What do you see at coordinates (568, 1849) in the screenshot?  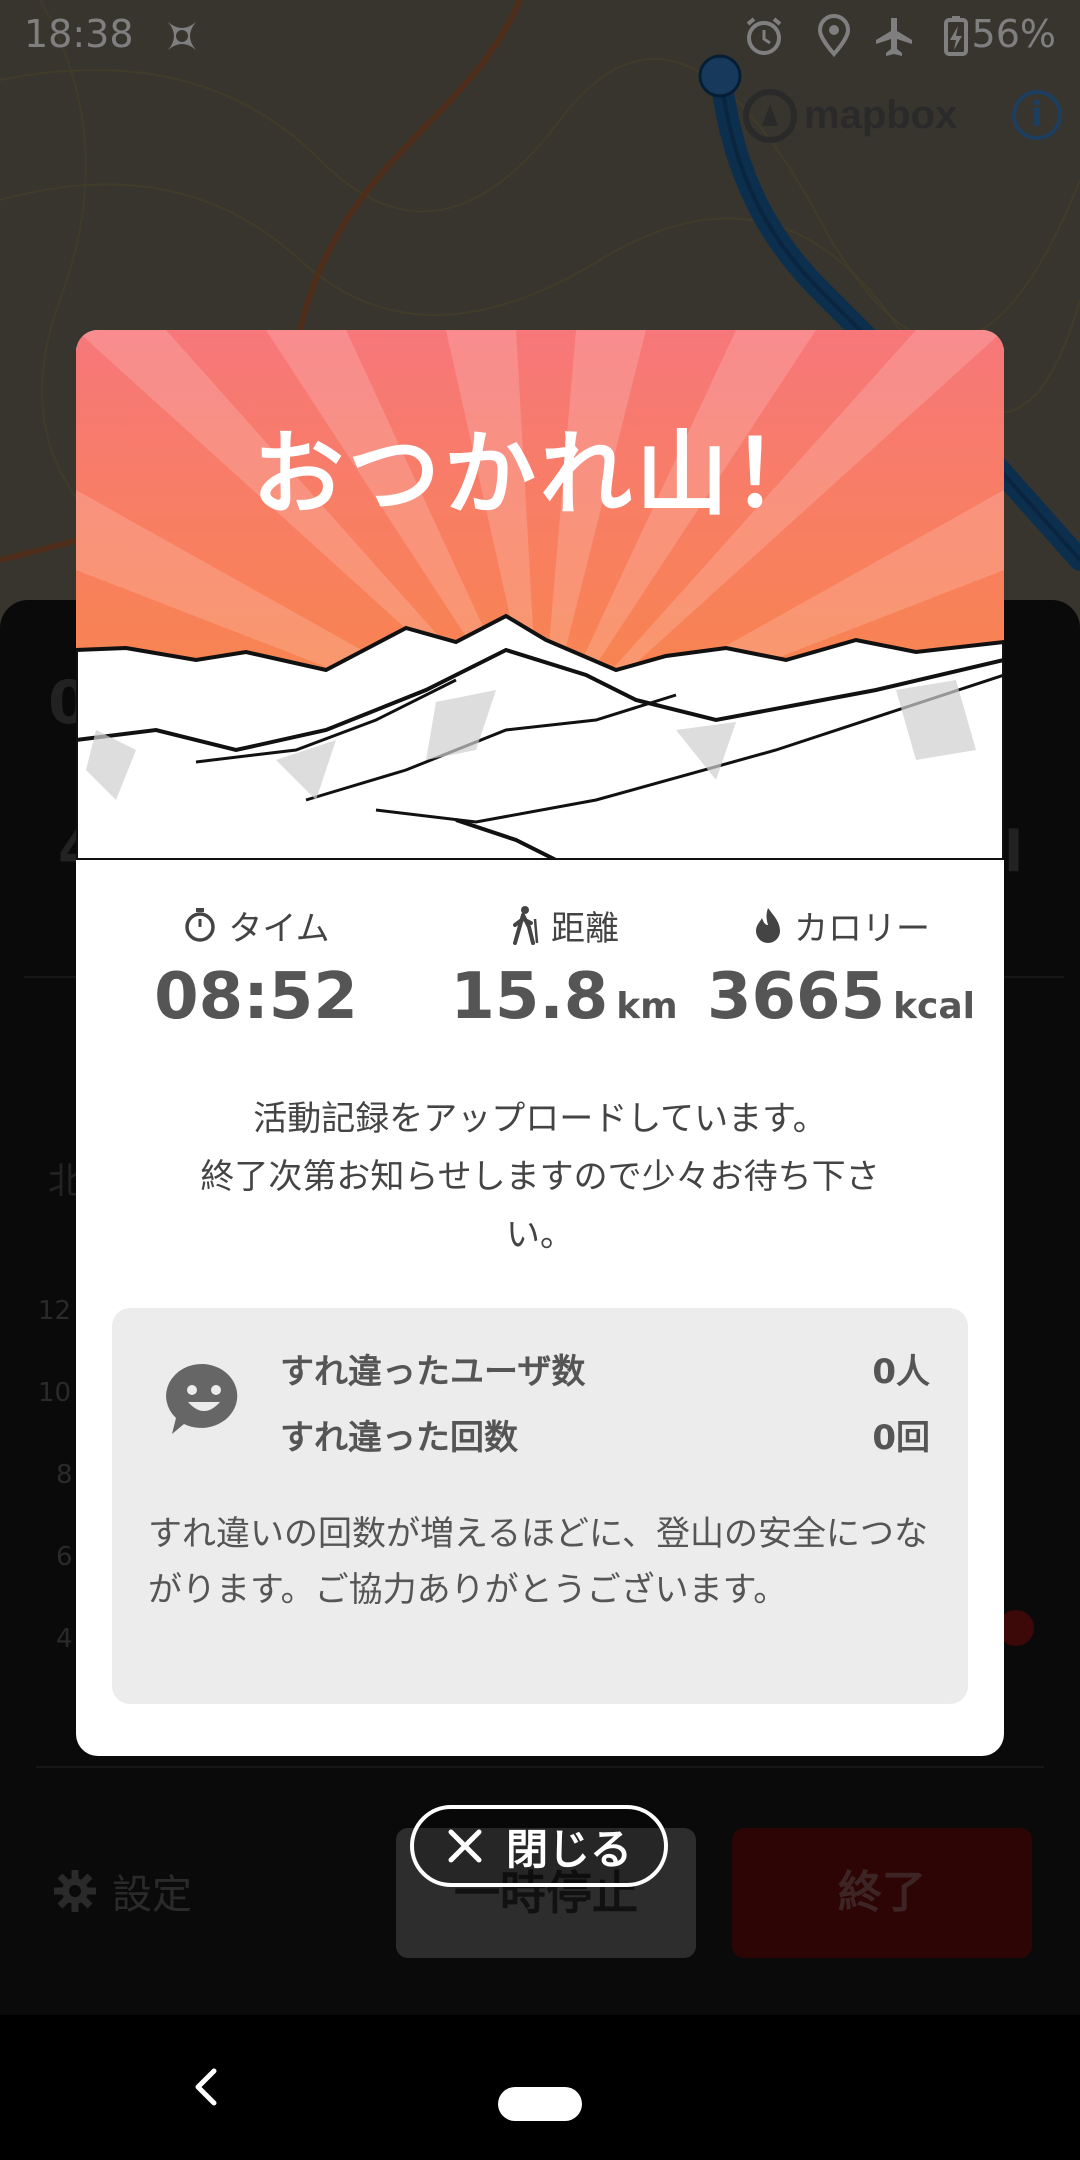 I see `close-label: 閉じる` at bounding box center [568, 1849].